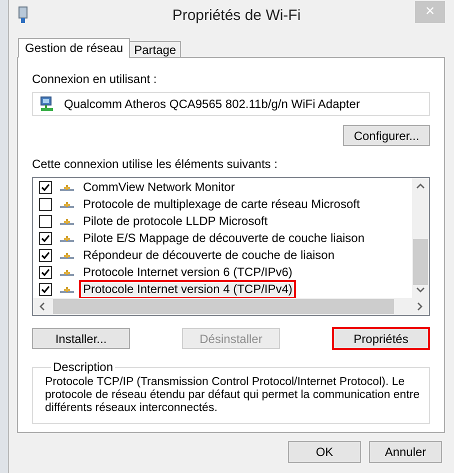  What do you see at coordinates (23, 15) in the screenshot?
I see `network-adapter-icon` at bounding box center [23, 15].